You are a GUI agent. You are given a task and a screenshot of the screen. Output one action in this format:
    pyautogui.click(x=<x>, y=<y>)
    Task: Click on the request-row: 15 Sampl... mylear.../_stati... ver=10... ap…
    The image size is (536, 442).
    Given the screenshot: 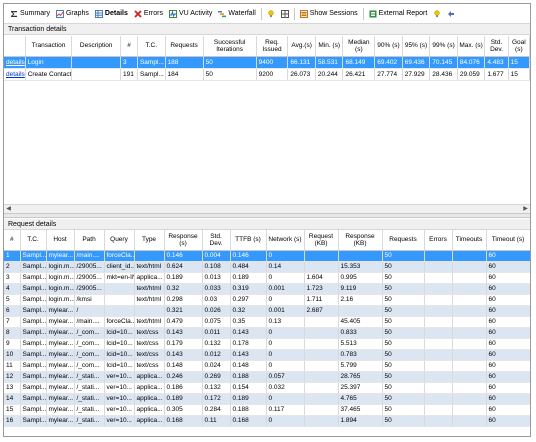 What is the action you would take?
    pyautogui.click(x=267, y=410)
    